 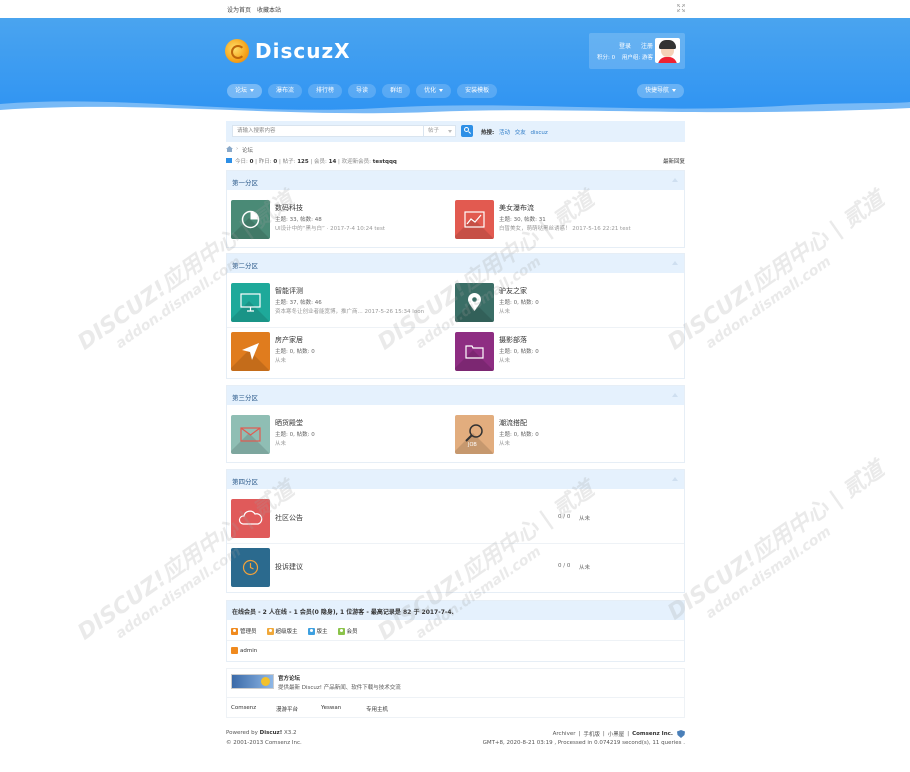 What do you see at coordinates (474, 434) in the screenshot?
I see `job-search-icon: JOB` at bounding box center [474, 434].